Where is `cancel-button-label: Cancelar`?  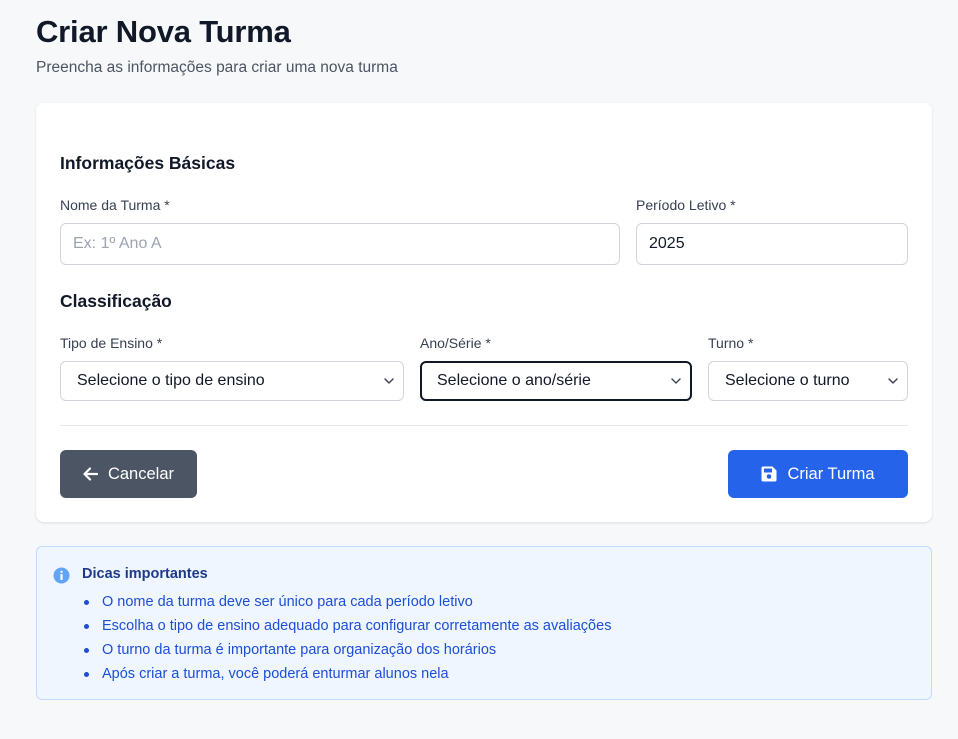 cancel-button-label: Cancelar is located at coordinates (141, 473).